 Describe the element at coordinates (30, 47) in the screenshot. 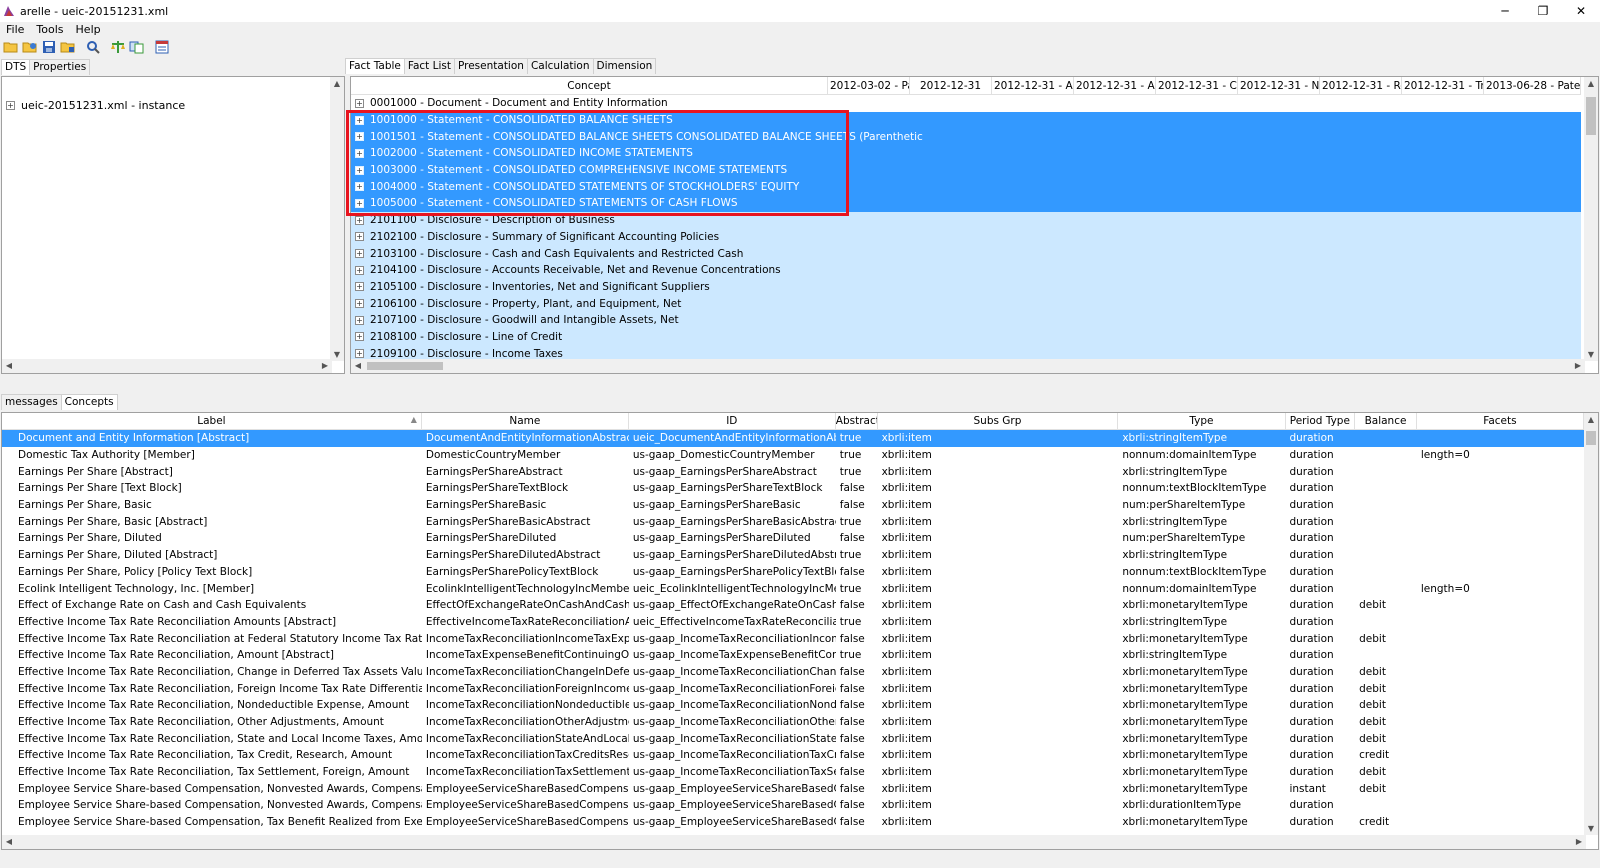

I see `open-web-icon` at that location.